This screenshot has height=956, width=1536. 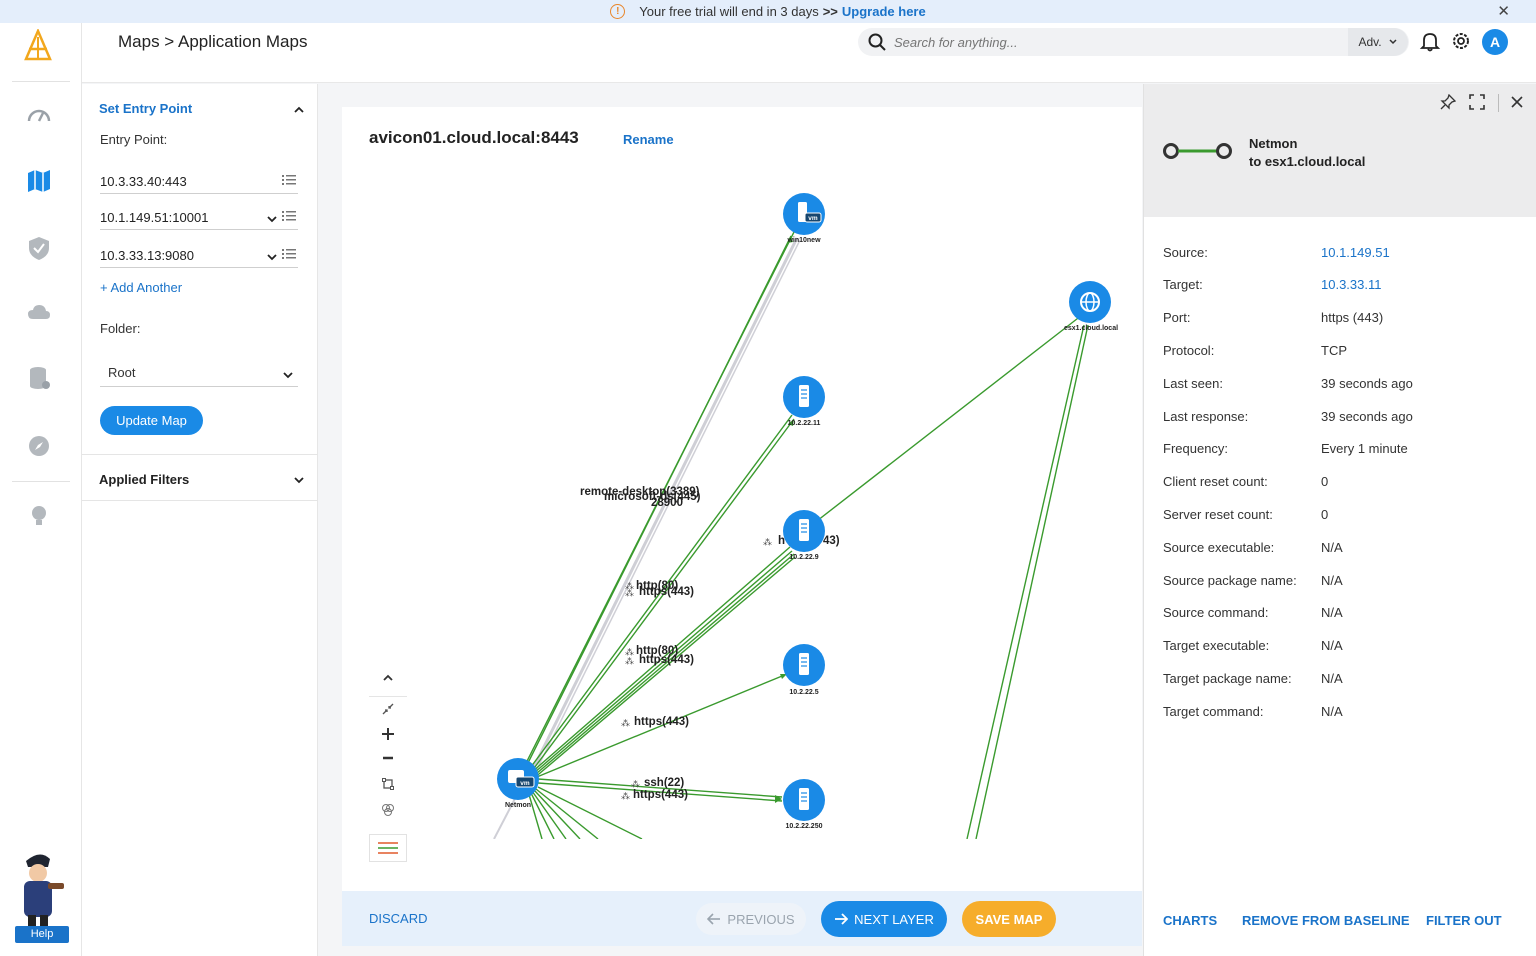 I want to click on user-avatar: A, so click(x=1495, y=42).